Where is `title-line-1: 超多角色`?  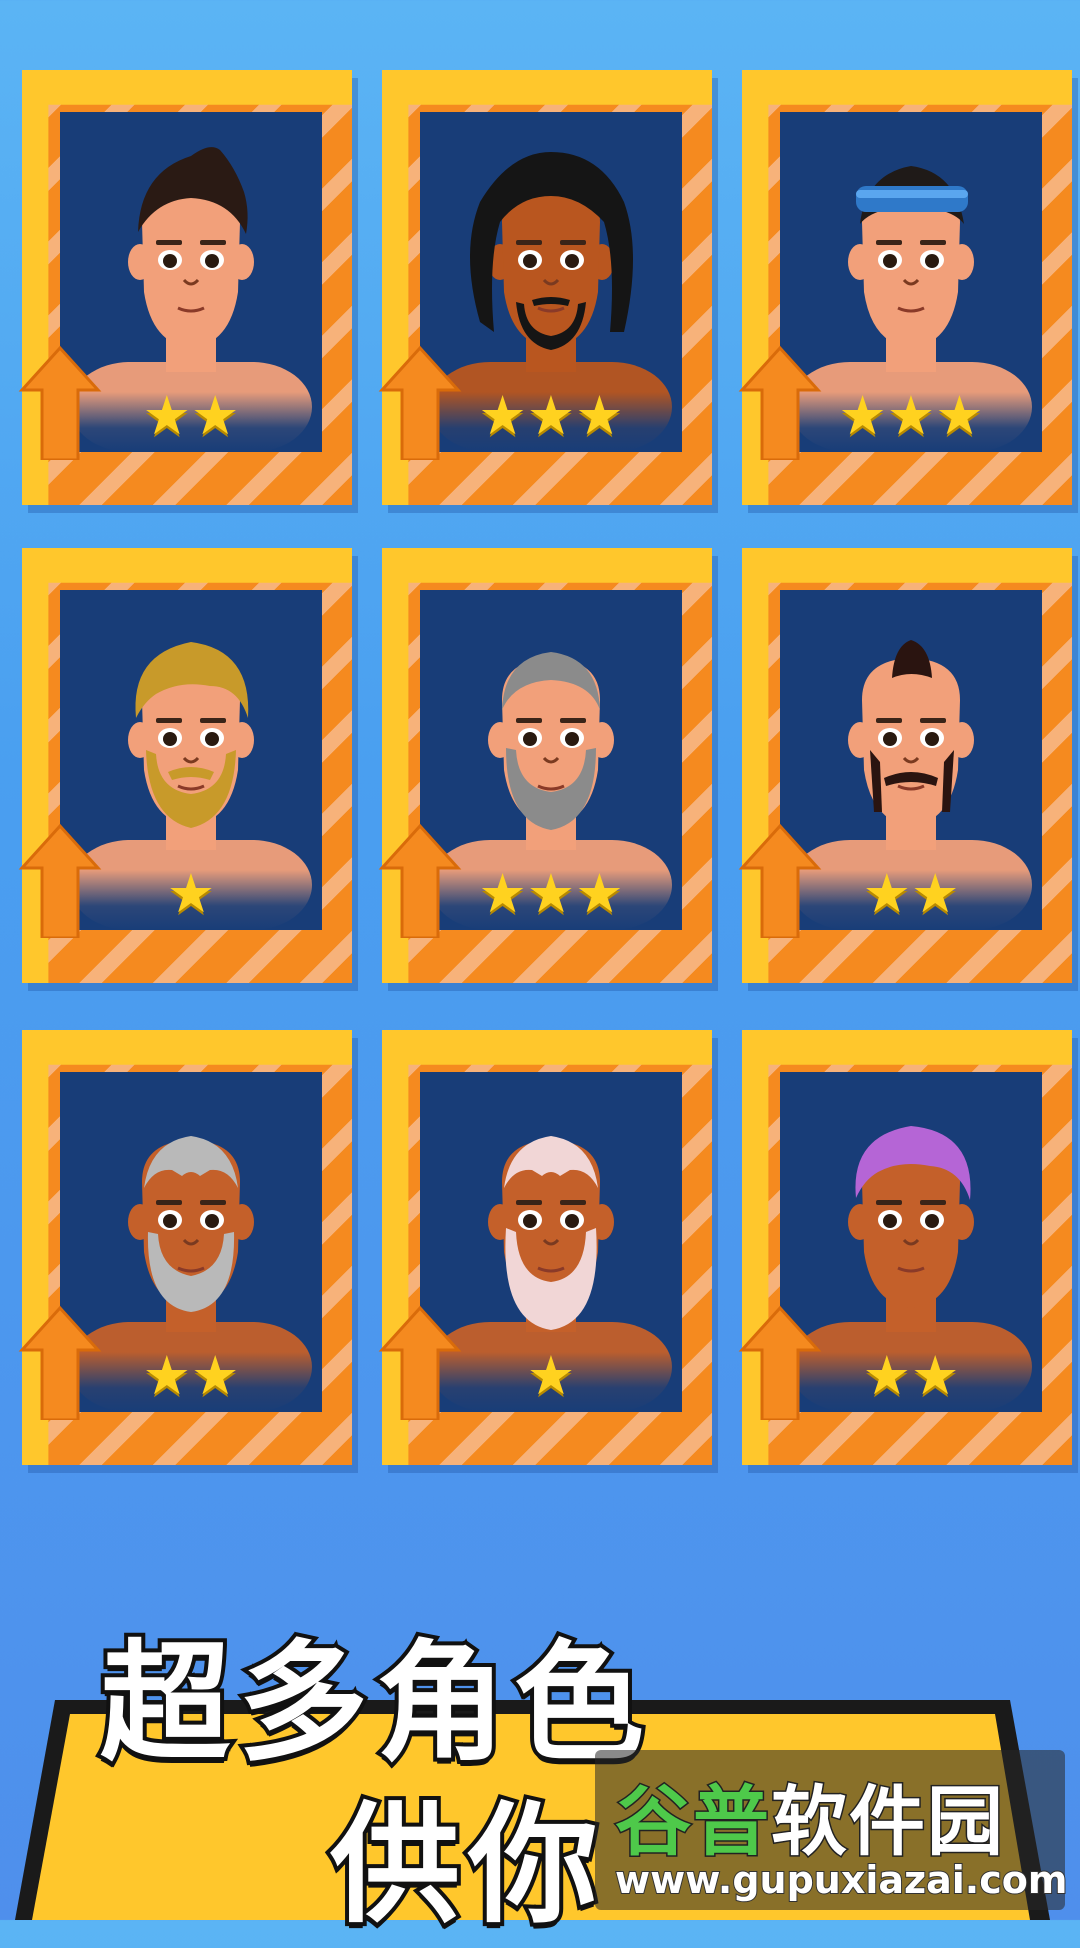 title-line-1: 超多角色 is located at coordinates (374, 1703).